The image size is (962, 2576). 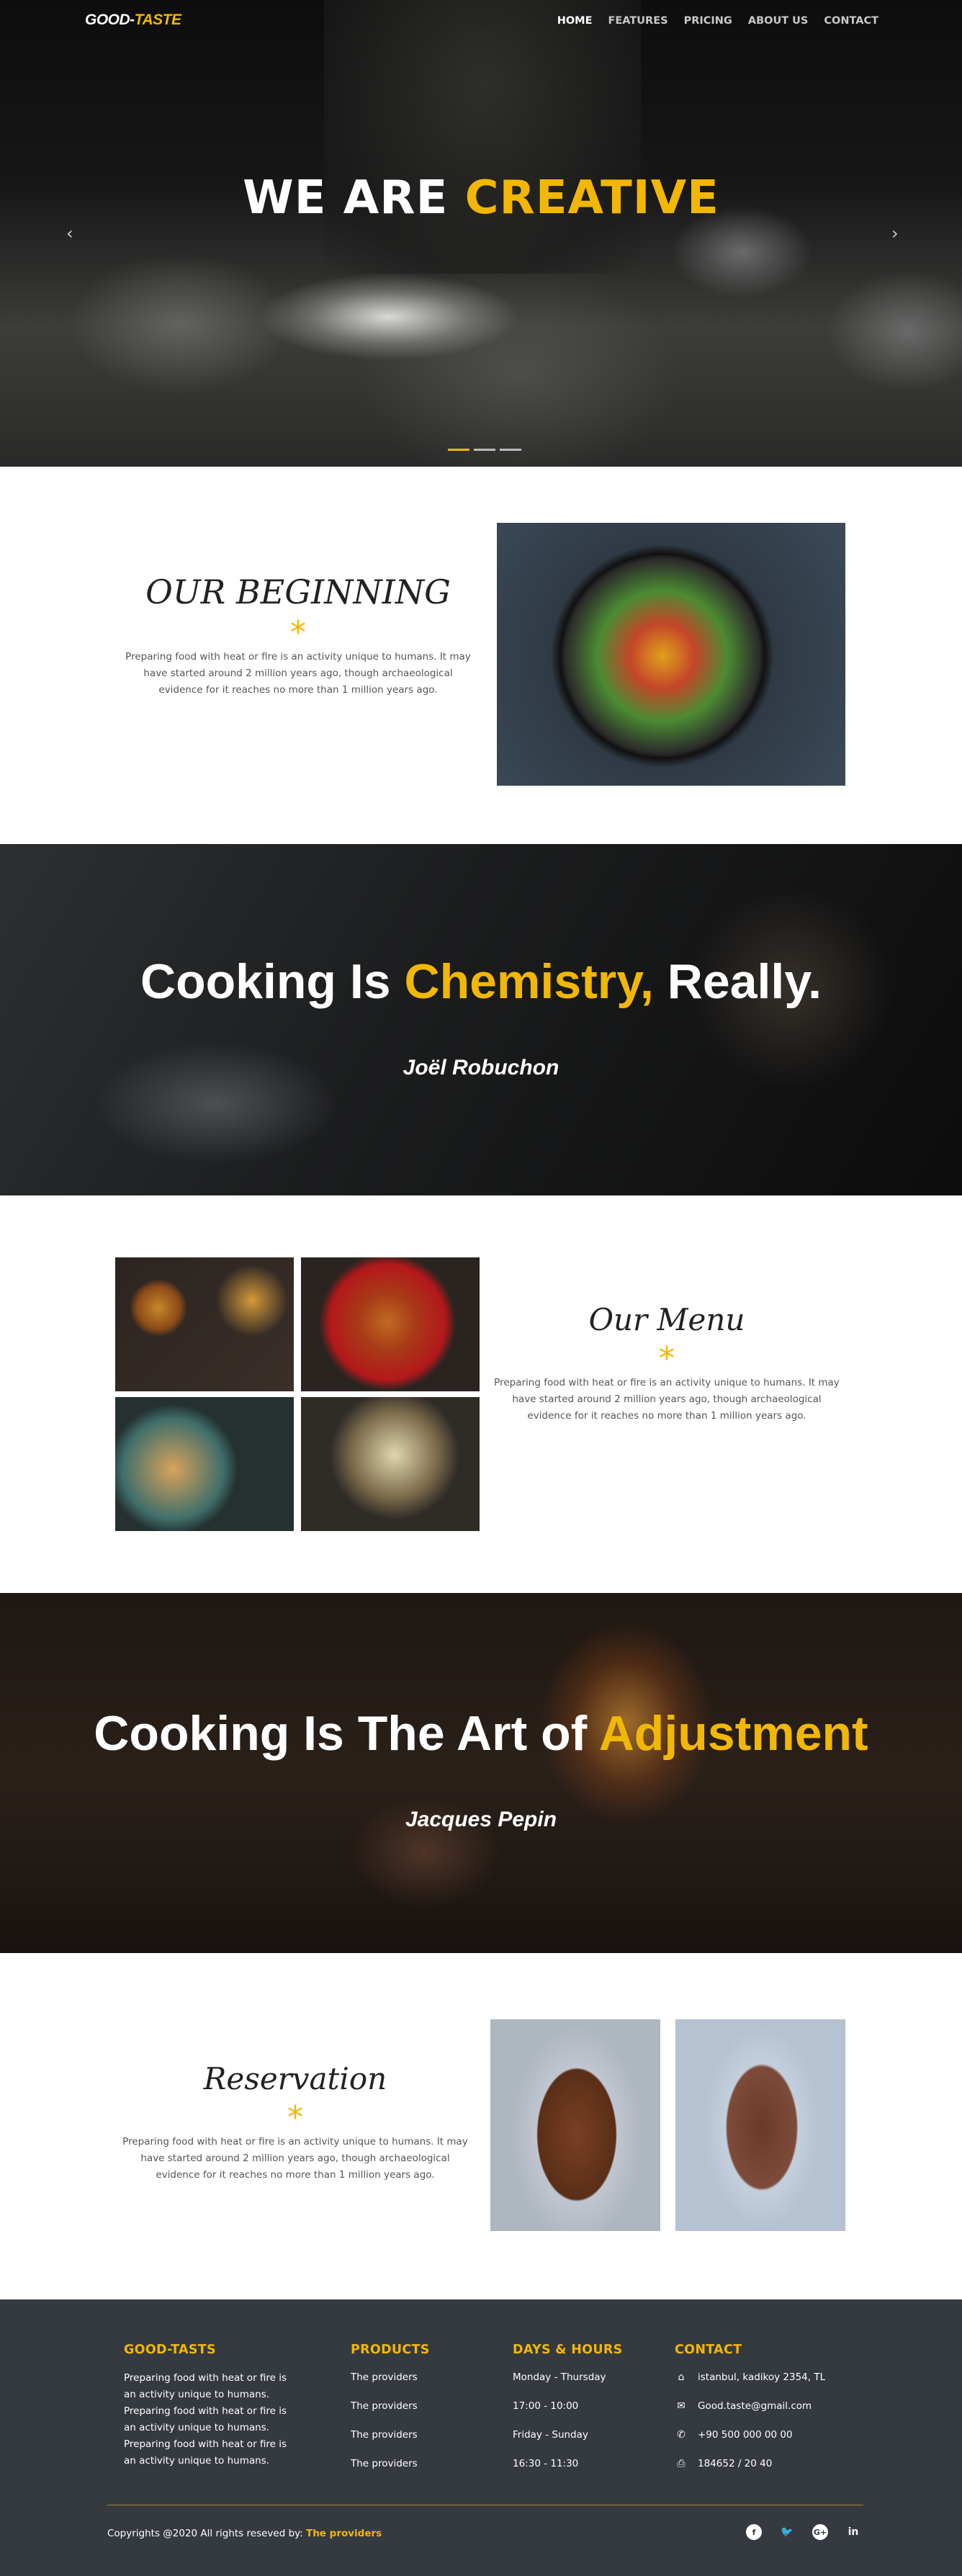 I want to click on footer-hours-item: 16:30 - 11:30, so click(x=546, y=2463).